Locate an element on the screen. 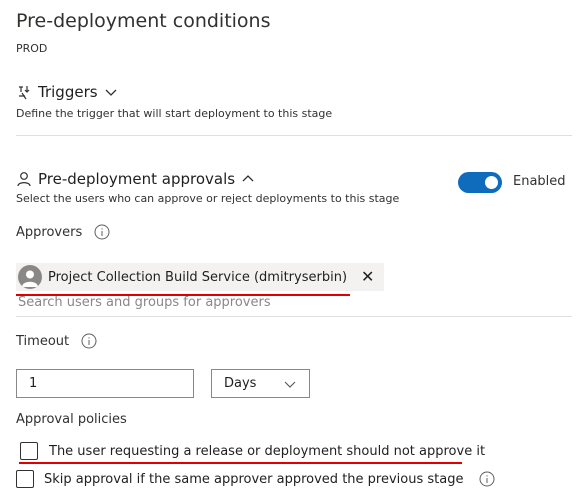  toggle-label: Enabled is located at coordinates (539, 181).